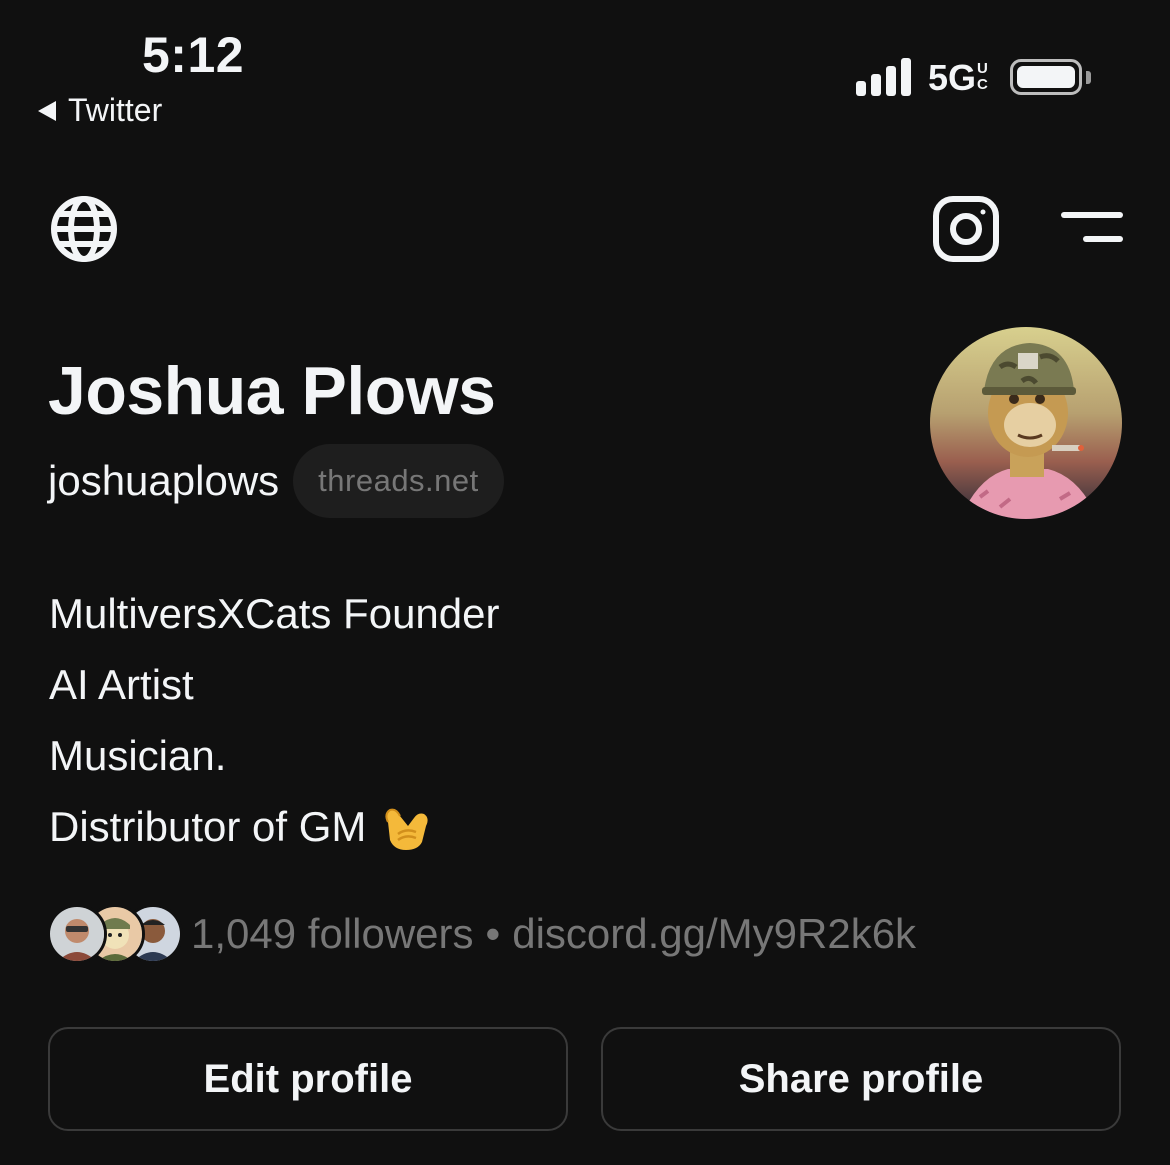 The height and width of the screenshot is (1165, 1170). What do you see at coordinates (77, 934) in the screenshot?
I see `follower-avatar` at bounding box center [77, 934].